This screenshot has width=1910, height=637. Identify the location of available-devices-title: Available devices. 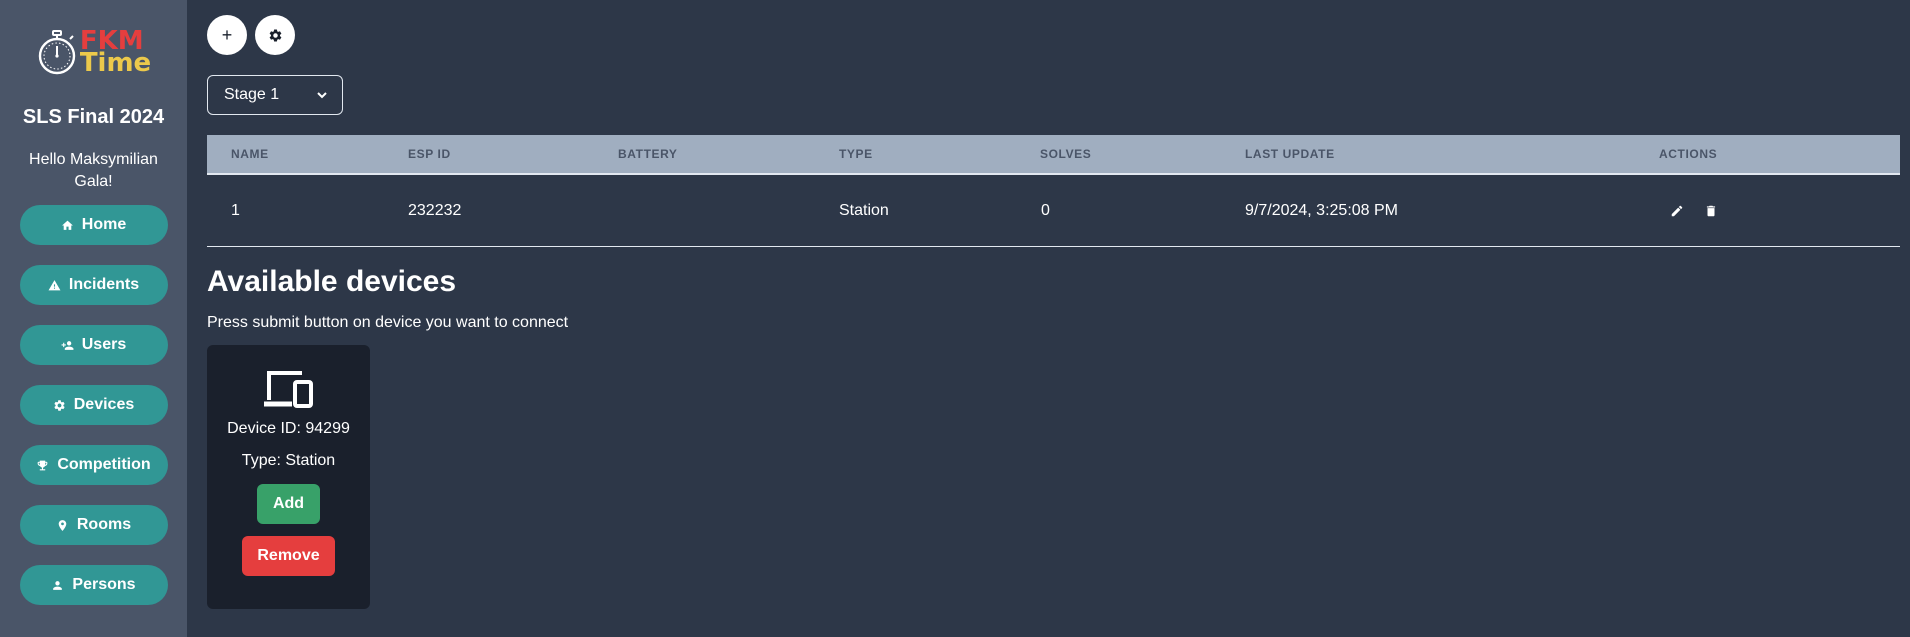
(332, 281).